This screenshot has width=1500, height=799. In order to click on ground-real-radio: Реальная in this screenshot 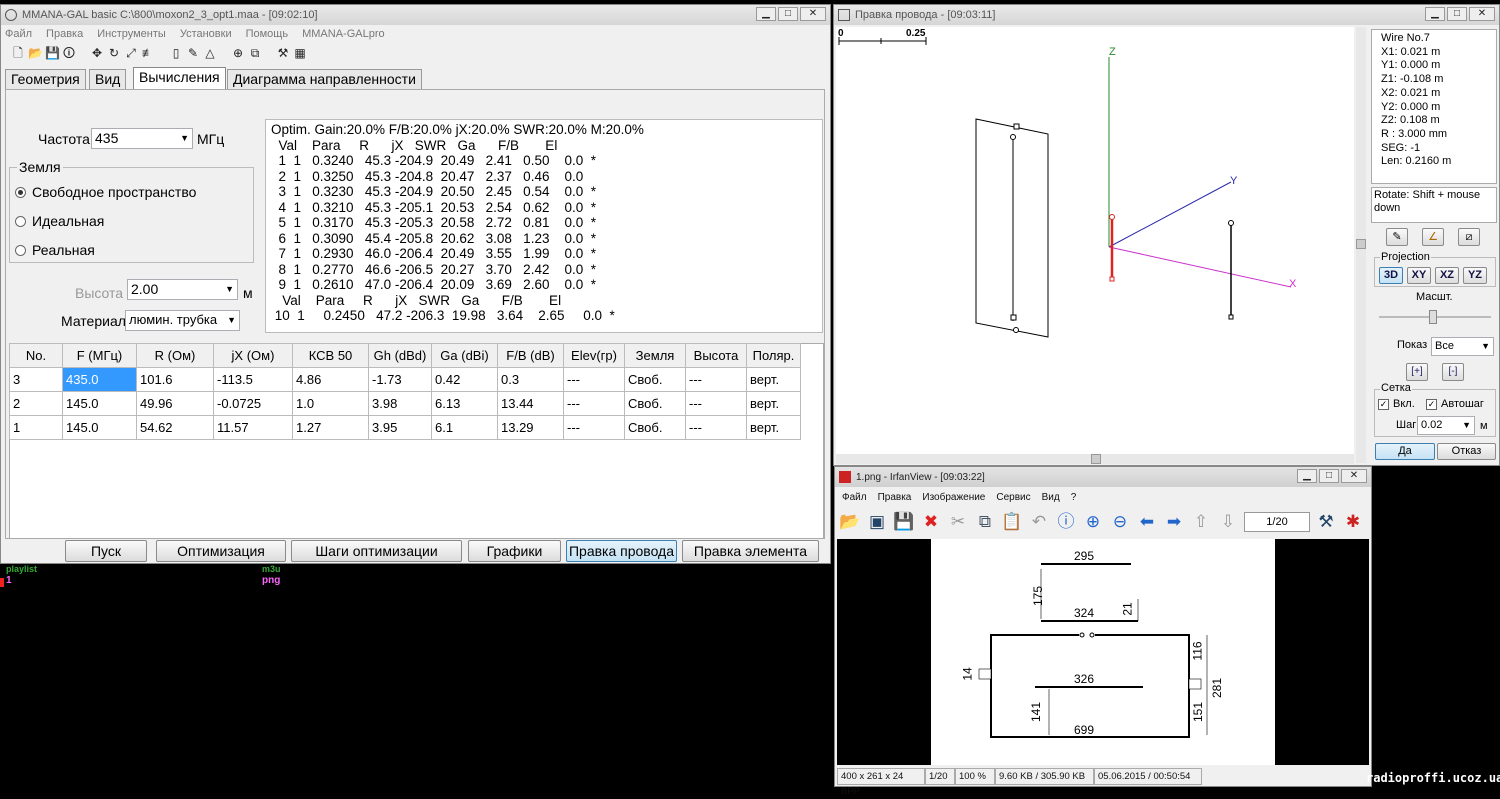, I will do `click(55, 250)`.